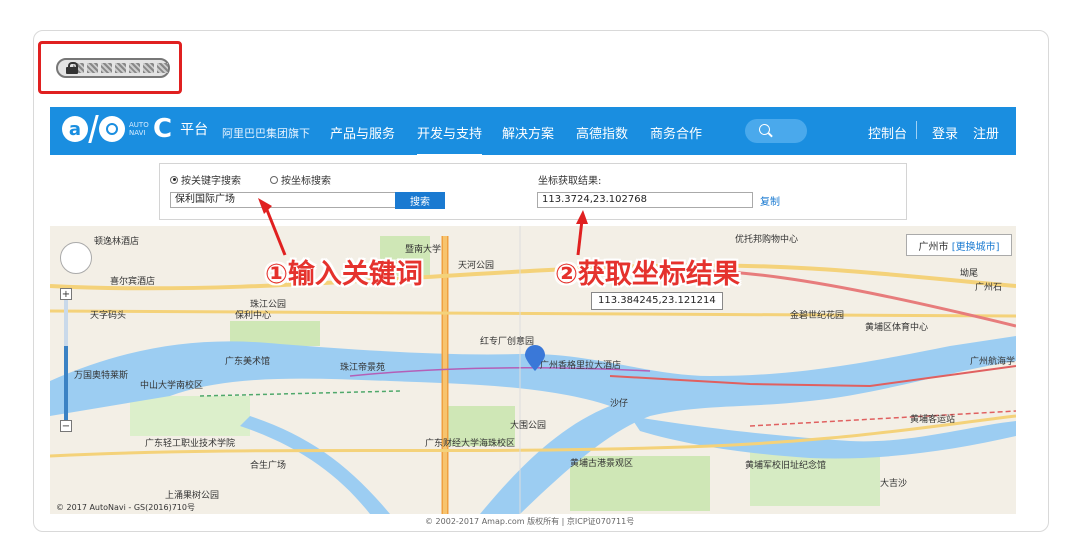 The height and width of the screenshot is (559, 1080). I want to click on map-poi-label: 广东美术馆, so click(247, 360).